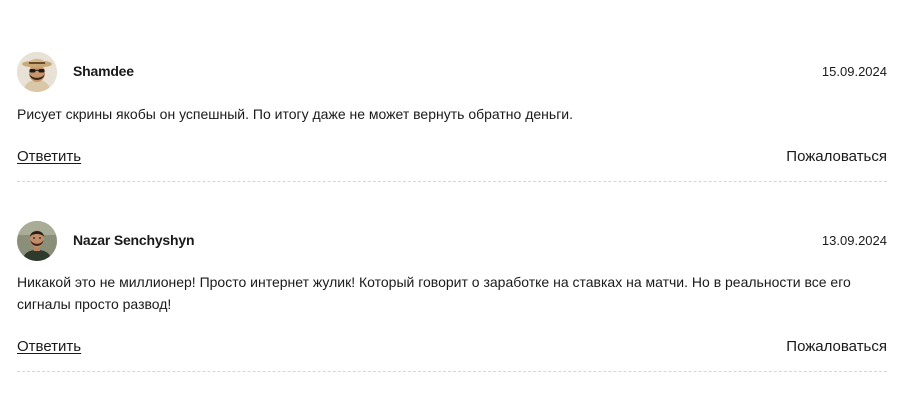  Describe the element at coordinates (452, 72) in the screenshot. I see `comment-header: Shamdee 15.09.2024` at that location.